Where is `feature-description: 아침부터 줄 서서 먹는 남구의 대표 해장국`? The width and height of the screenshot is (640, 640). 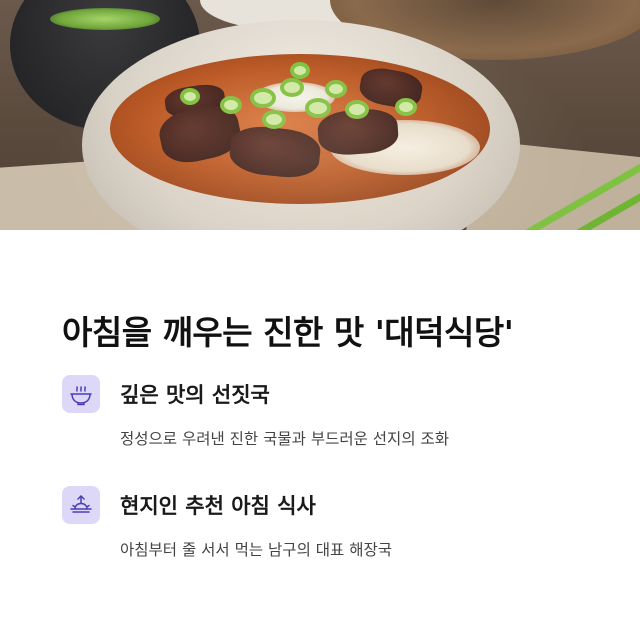 feature-description: 아침부터 줄 서서 먹는 남구의 대표 해장국 is located at coordinates (256, 550).